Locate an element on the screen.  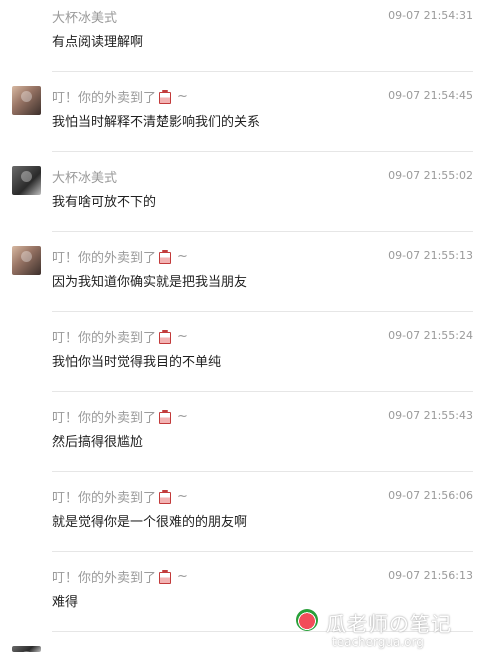
message-text: 因为我知道你确实就是把我当朋友 is located at coordinates (150, 282).